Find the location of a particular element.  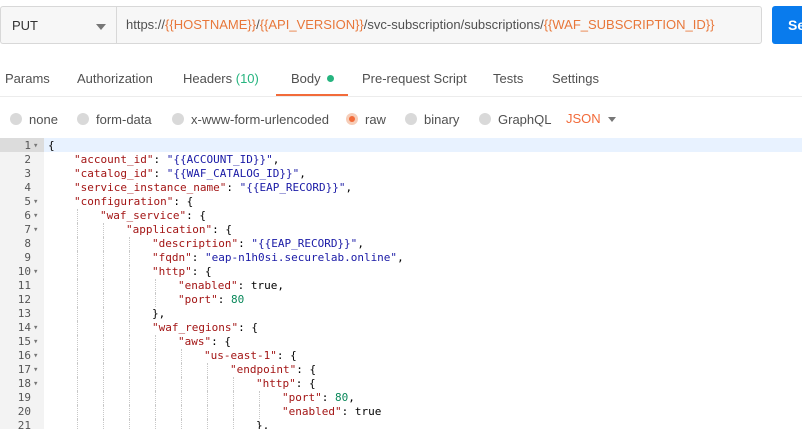

code-line: 14 ▾ "waf_regions": { is located at coordinates (401, 328).